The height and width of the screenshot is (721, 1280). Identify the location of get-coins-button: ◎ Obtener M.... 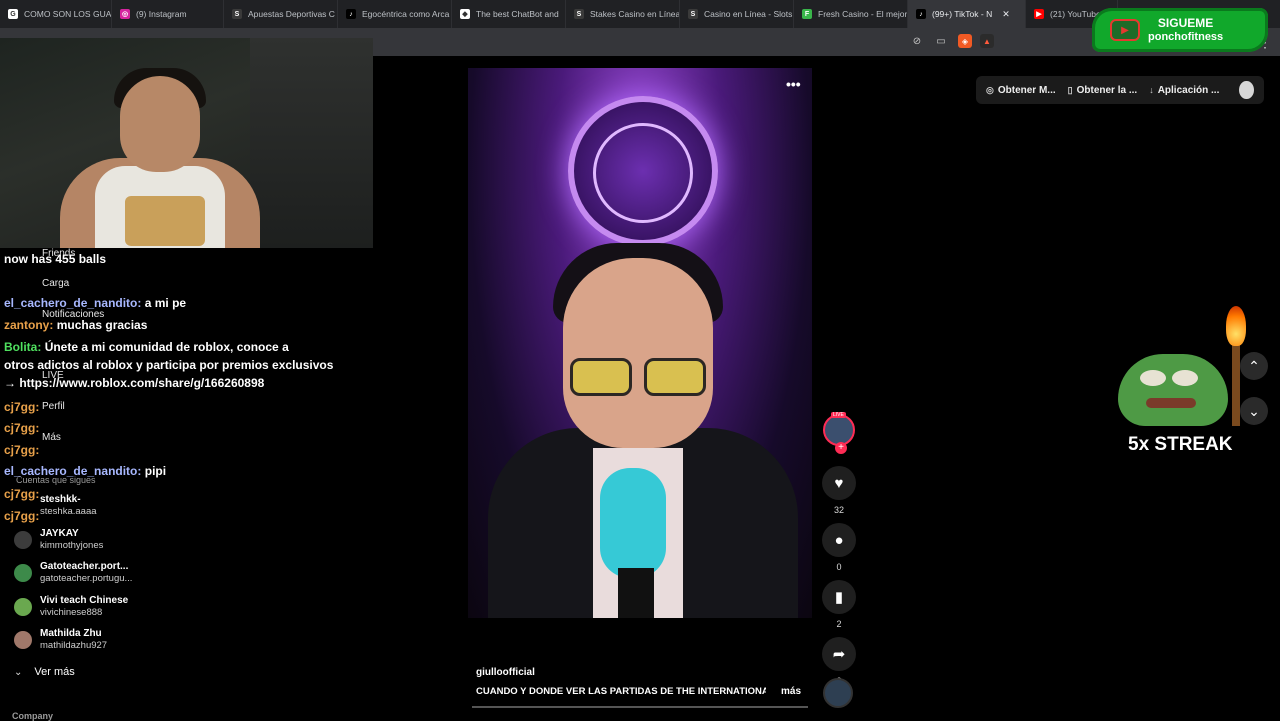
(1021, 90).